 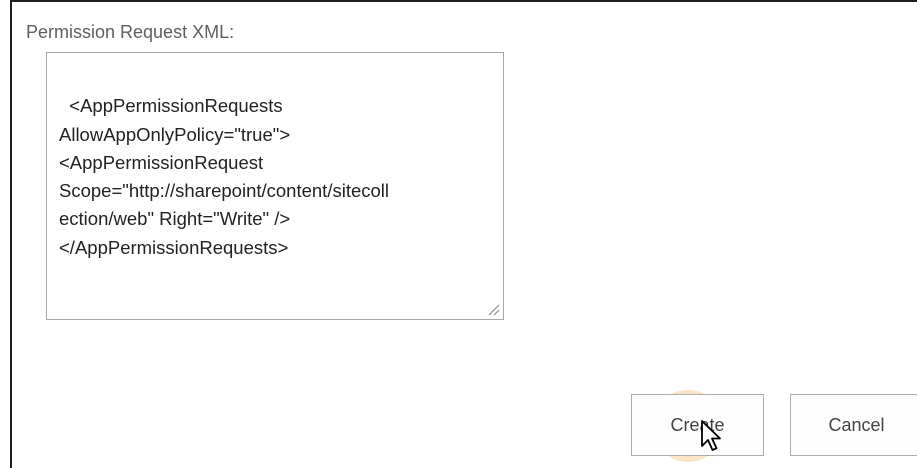 What do you see at coordinates (711, 435) in the screenshot?
I see `mouse-pointer-icon` at bounding box center [711, 435].